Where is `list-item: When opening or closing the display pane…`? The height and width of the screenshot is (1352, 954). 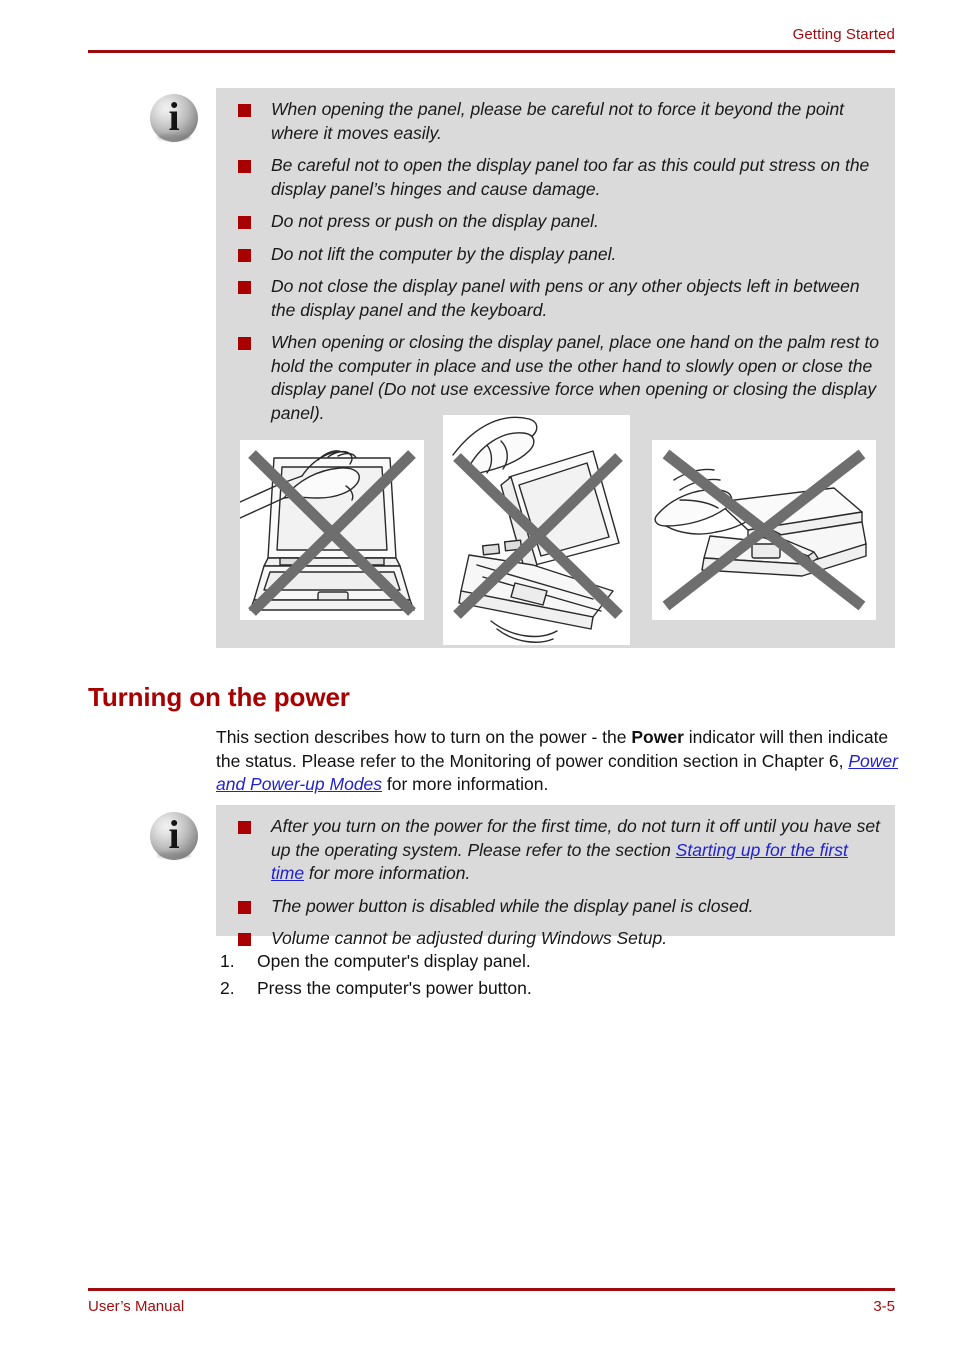 list-item: When opening or closing the display pane… is located at coordinates (555, 378).